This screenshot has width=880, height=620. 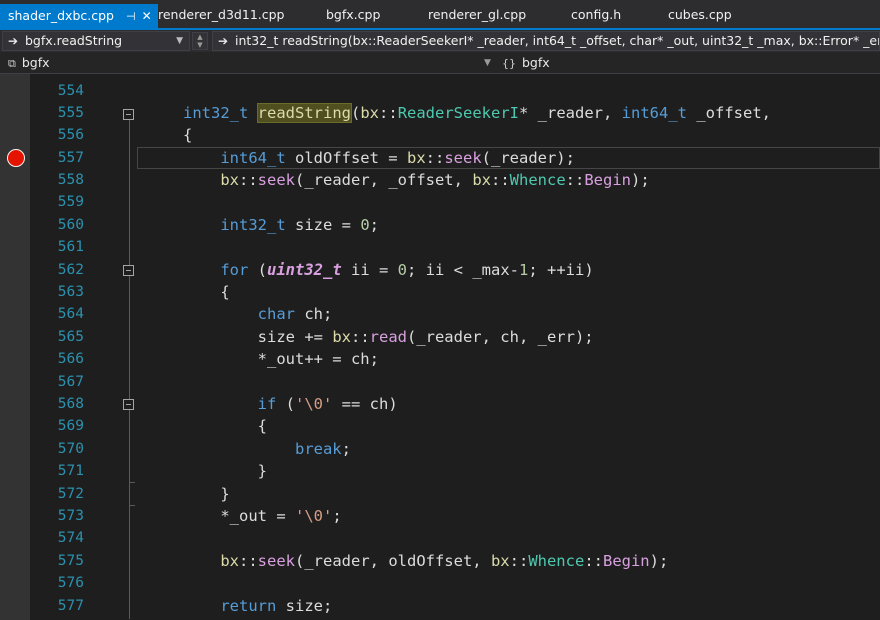 What do you see at coordinates (70, 449) in the screenshot?
I see `line-number: 570` at bounding box center [70, 449].